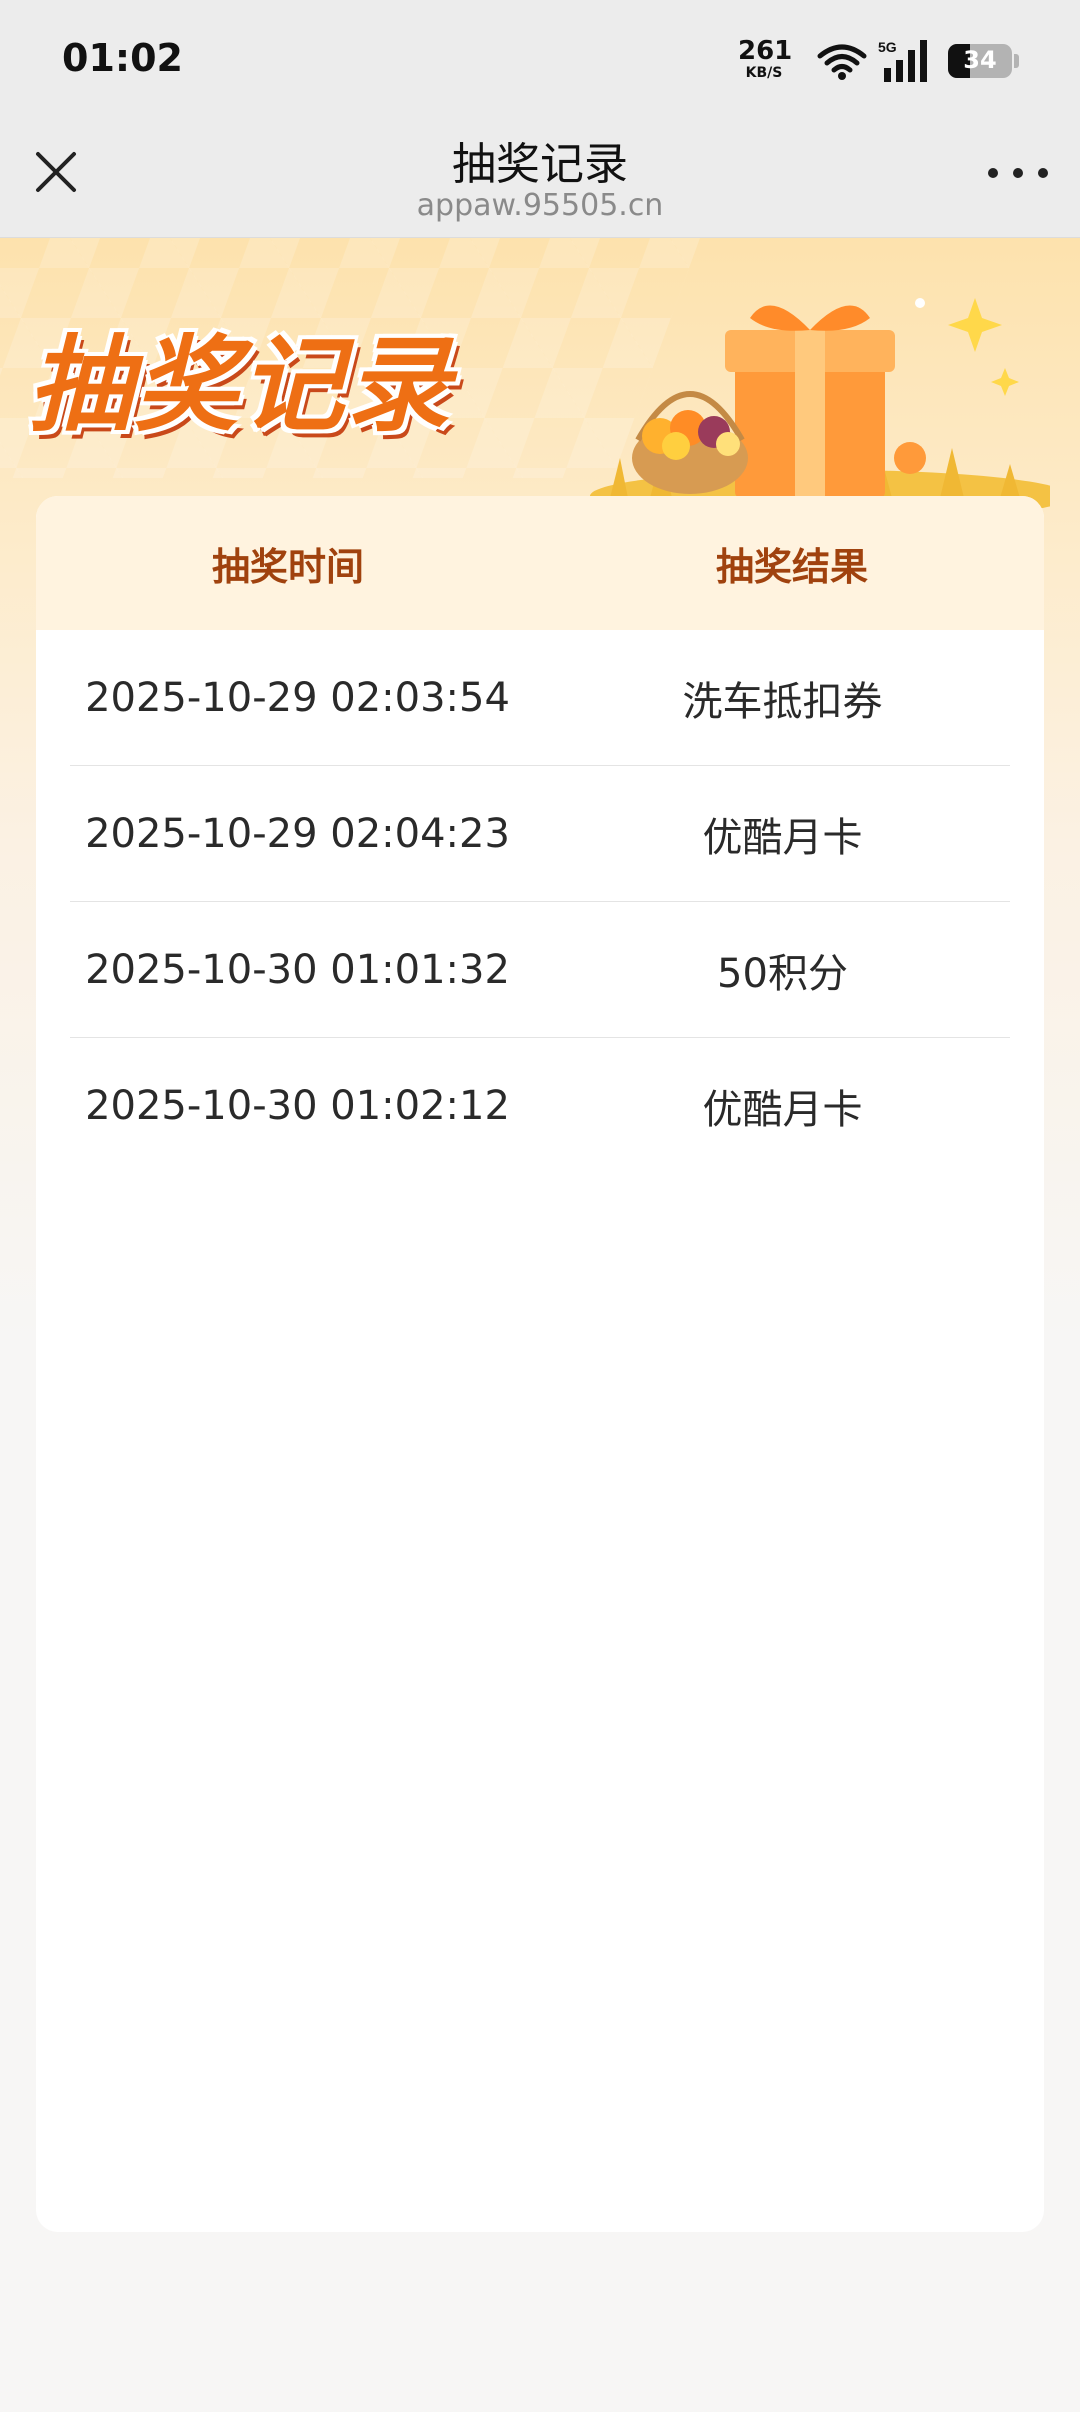  What do you see at coordinates (540, 563) in the screenshot?
I see `table-header: 抽奖时间 抽奖结果` at bounding box center [540, 563].